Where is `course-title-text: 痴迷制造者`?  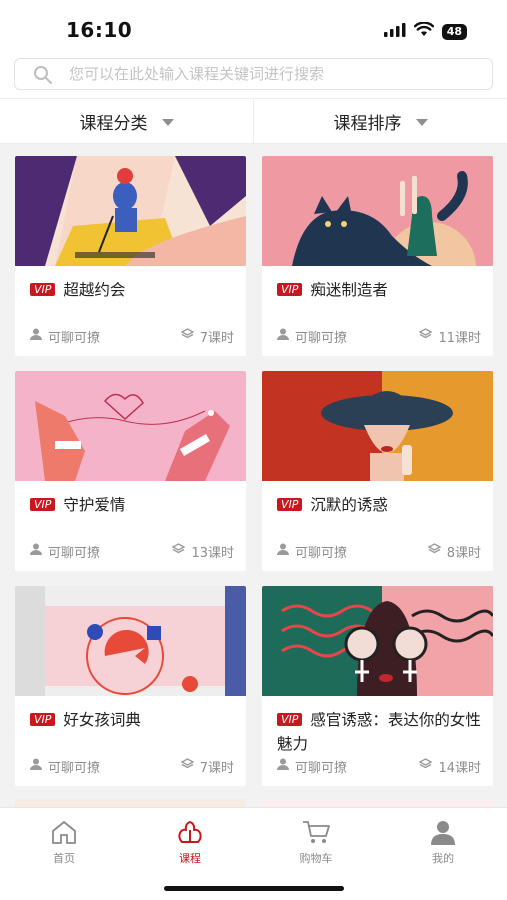
course-title-text: 痴迷制造者 is located at coordinates (349, 290).